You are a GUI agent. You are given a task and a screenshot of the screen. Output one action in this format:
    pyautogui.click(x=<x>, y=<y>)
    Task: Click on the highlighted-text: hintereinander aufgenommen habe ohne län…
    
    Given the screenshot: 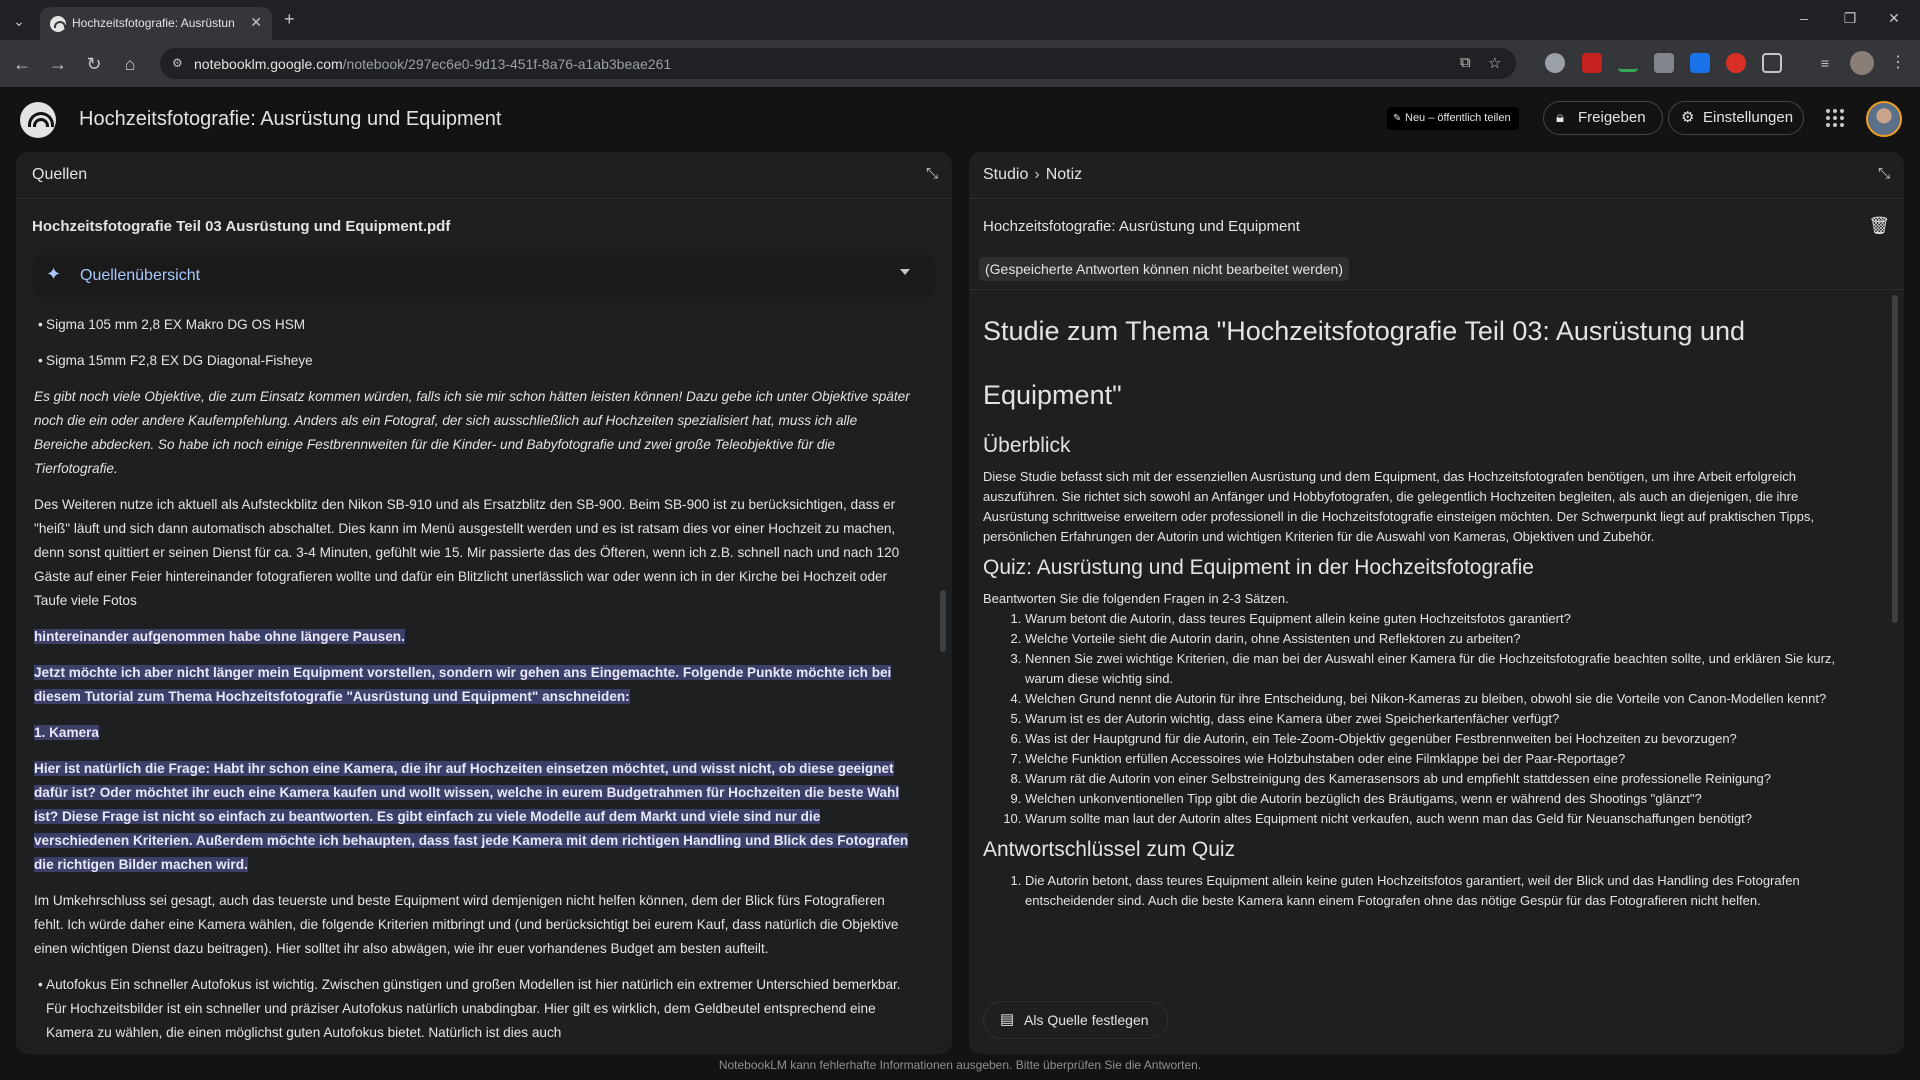 What is the action you would take?
    pyautogui.click(x=219, y=636)
    